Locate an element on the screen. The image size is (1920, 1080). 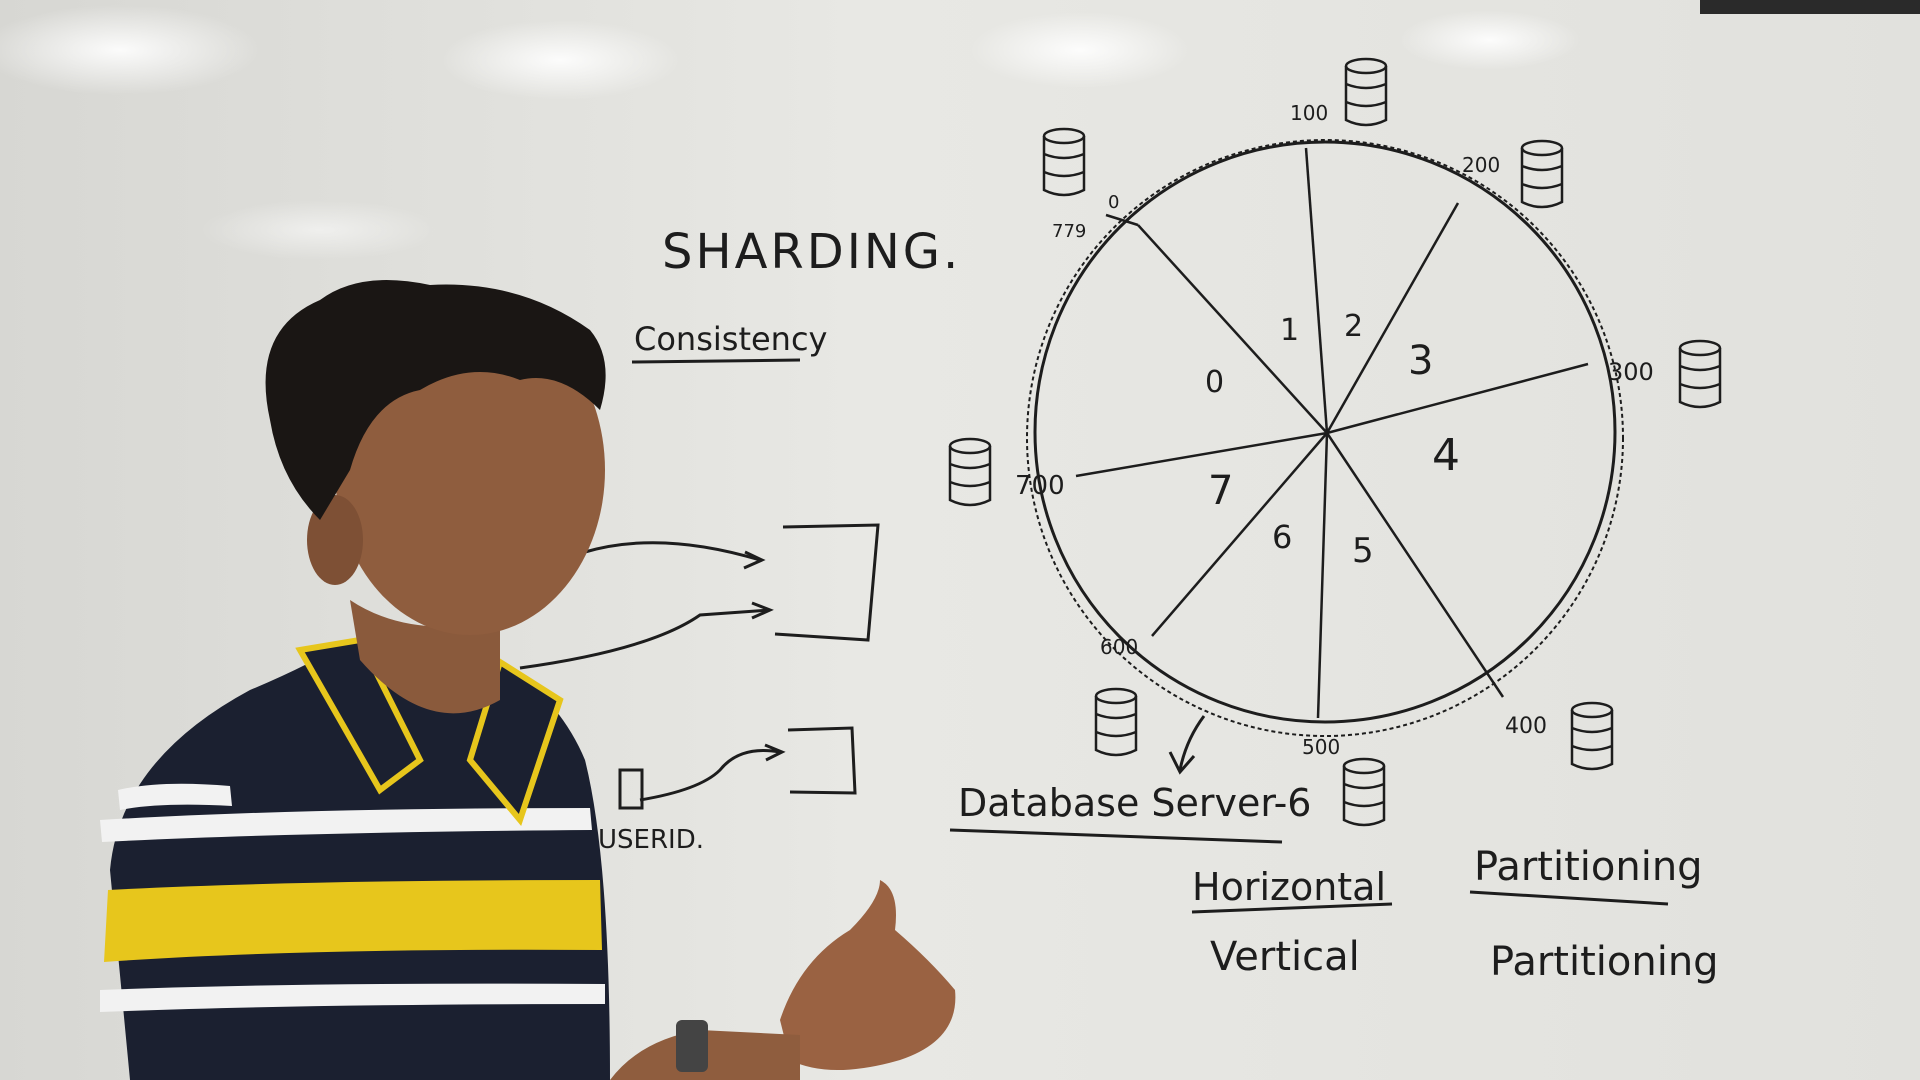
vertical-label: Vertical is located at coordinates (1285, 957).